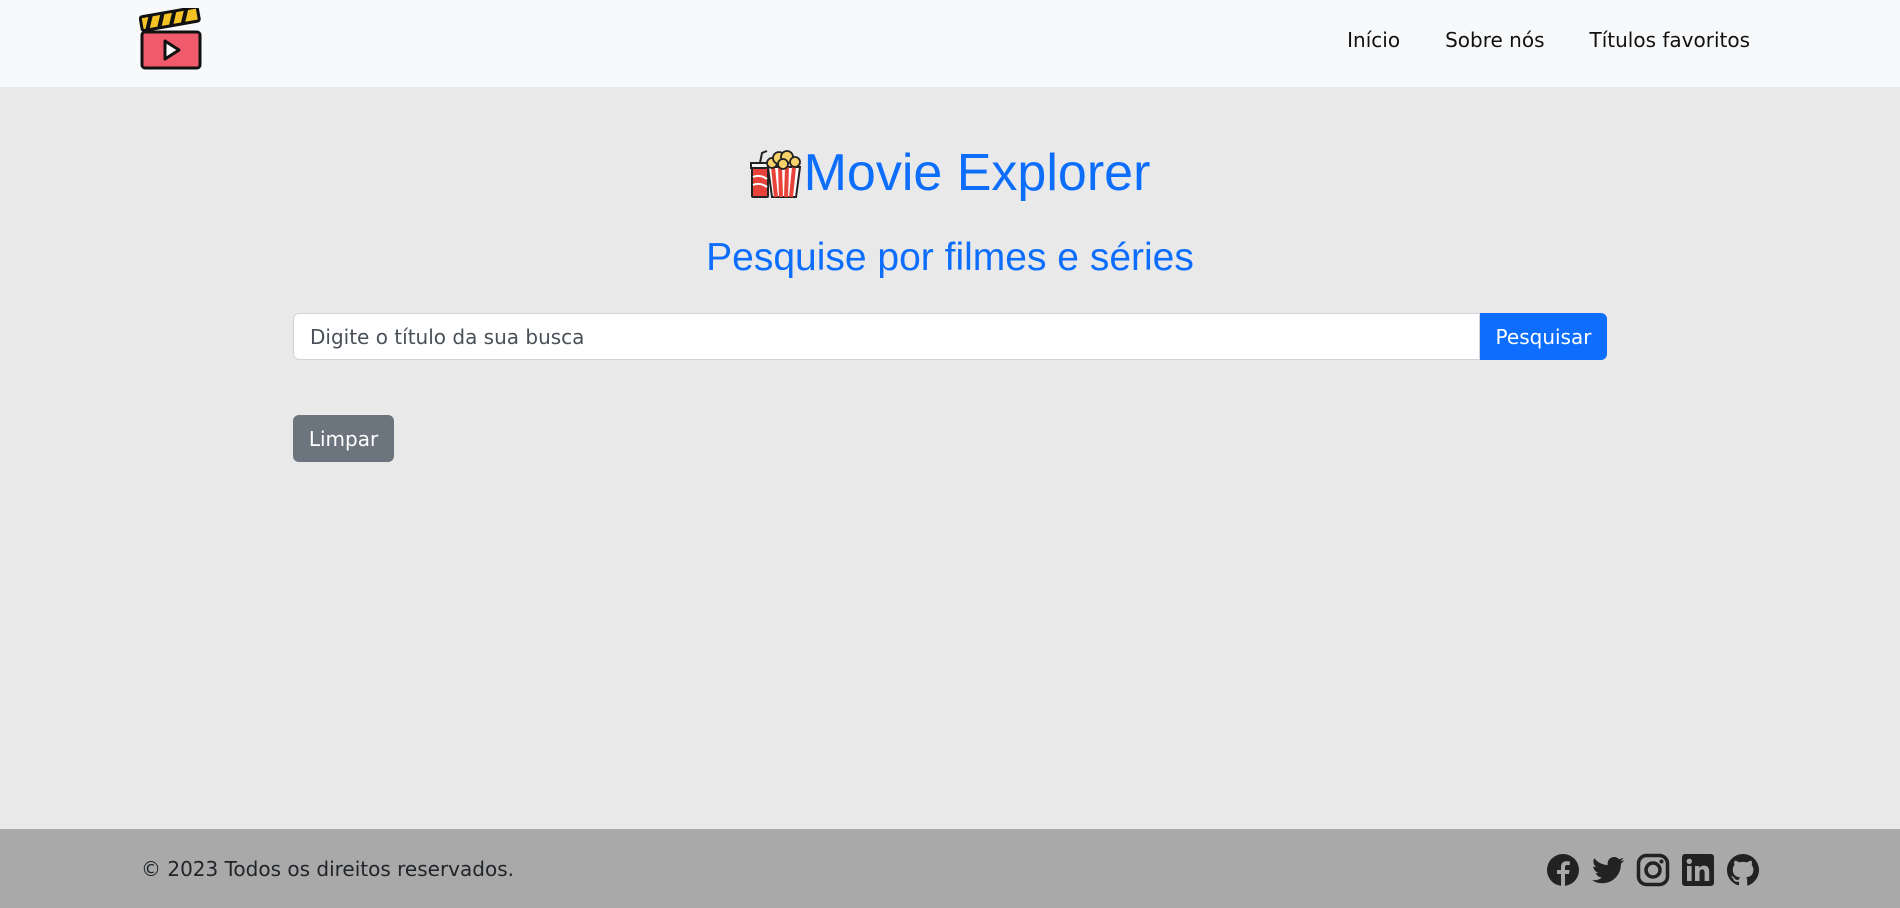 This screenshot has width=1900, height=908. What do you see at coordinates (886, 336) in the screenshot?
I see `search-input` at bounding box center [886, 336].